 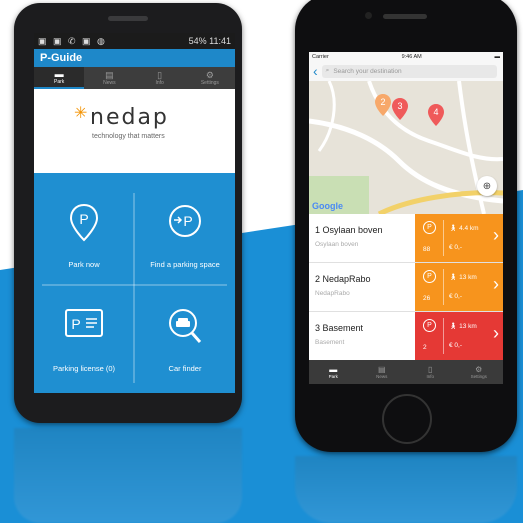 I want to click on speaker, so click(x=128, y=18).